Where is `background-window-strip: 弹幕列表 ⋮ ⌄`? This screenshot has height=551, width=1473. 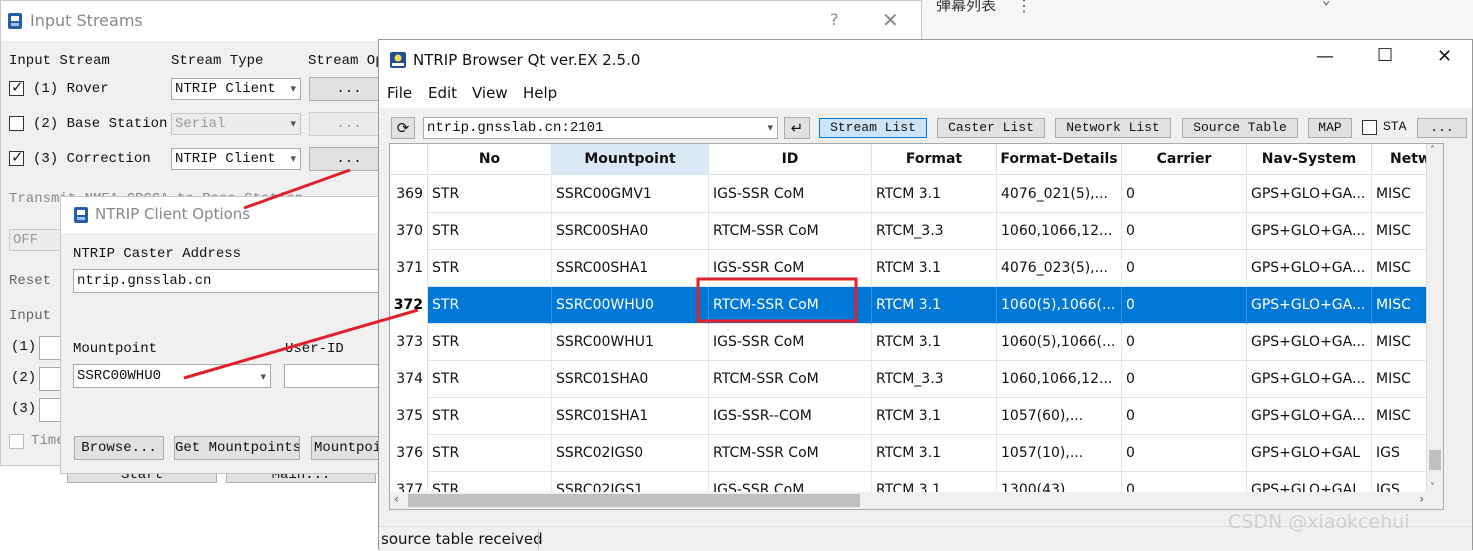 background-window-strip: 弹幕列表 ⋮ ⌄ is located at coordinates (1196, 20).